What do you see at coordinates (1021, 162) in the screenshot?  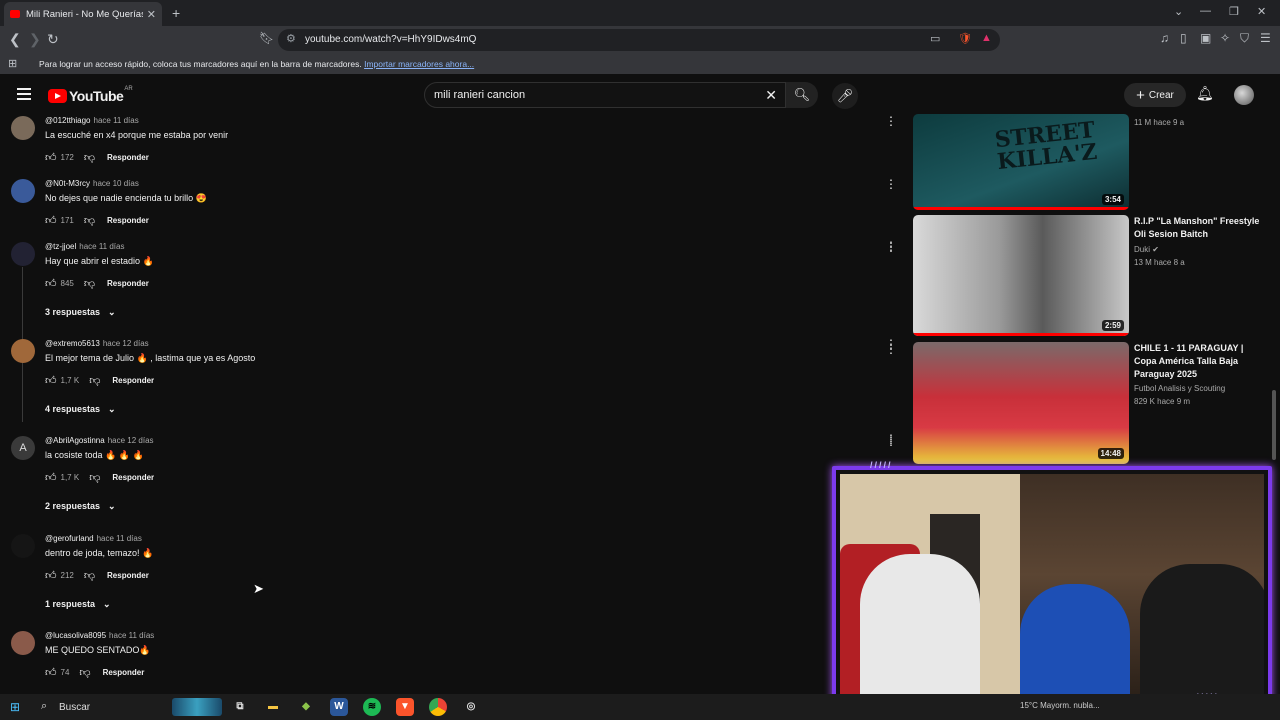 I see `video-thumbnail: STREET KILLA'Z 3:54` at bounding box center [1021, 162].